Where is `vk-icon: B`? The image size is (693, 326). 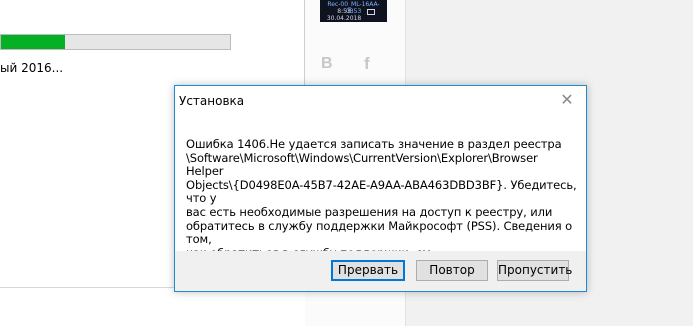 vk-icon: B is located at coordinates (327, 64).